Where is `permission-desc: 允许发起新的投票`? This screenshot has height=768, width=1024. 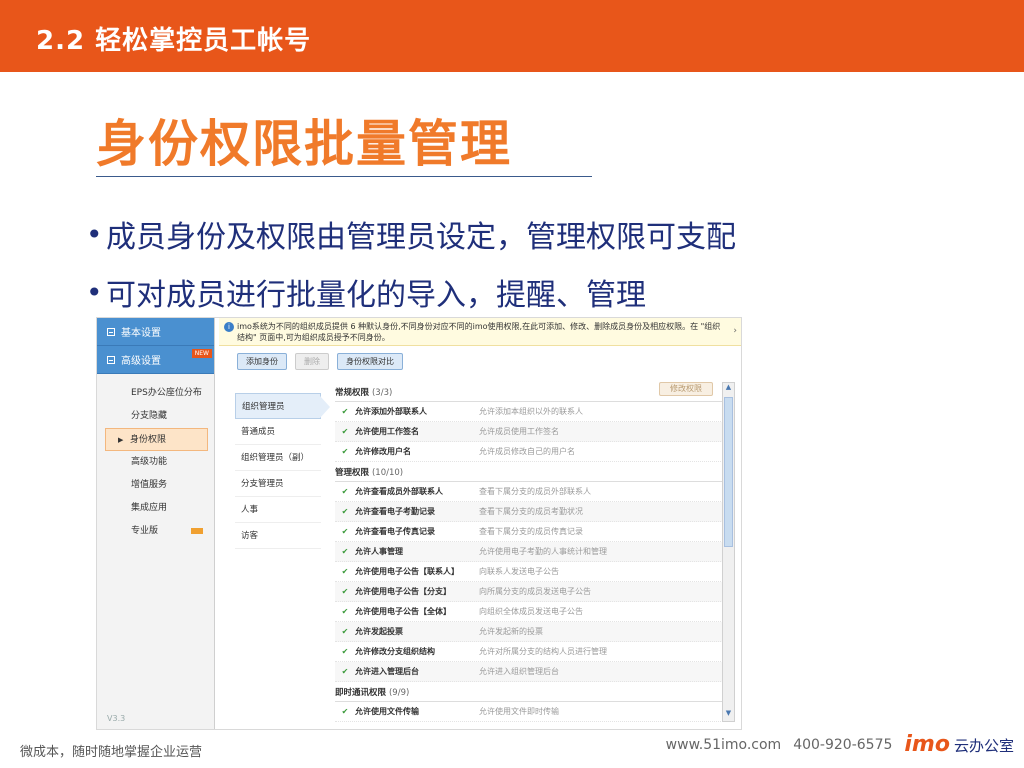
permission-desc: 允许发起新的投票 is located at coordinates (511, 631).